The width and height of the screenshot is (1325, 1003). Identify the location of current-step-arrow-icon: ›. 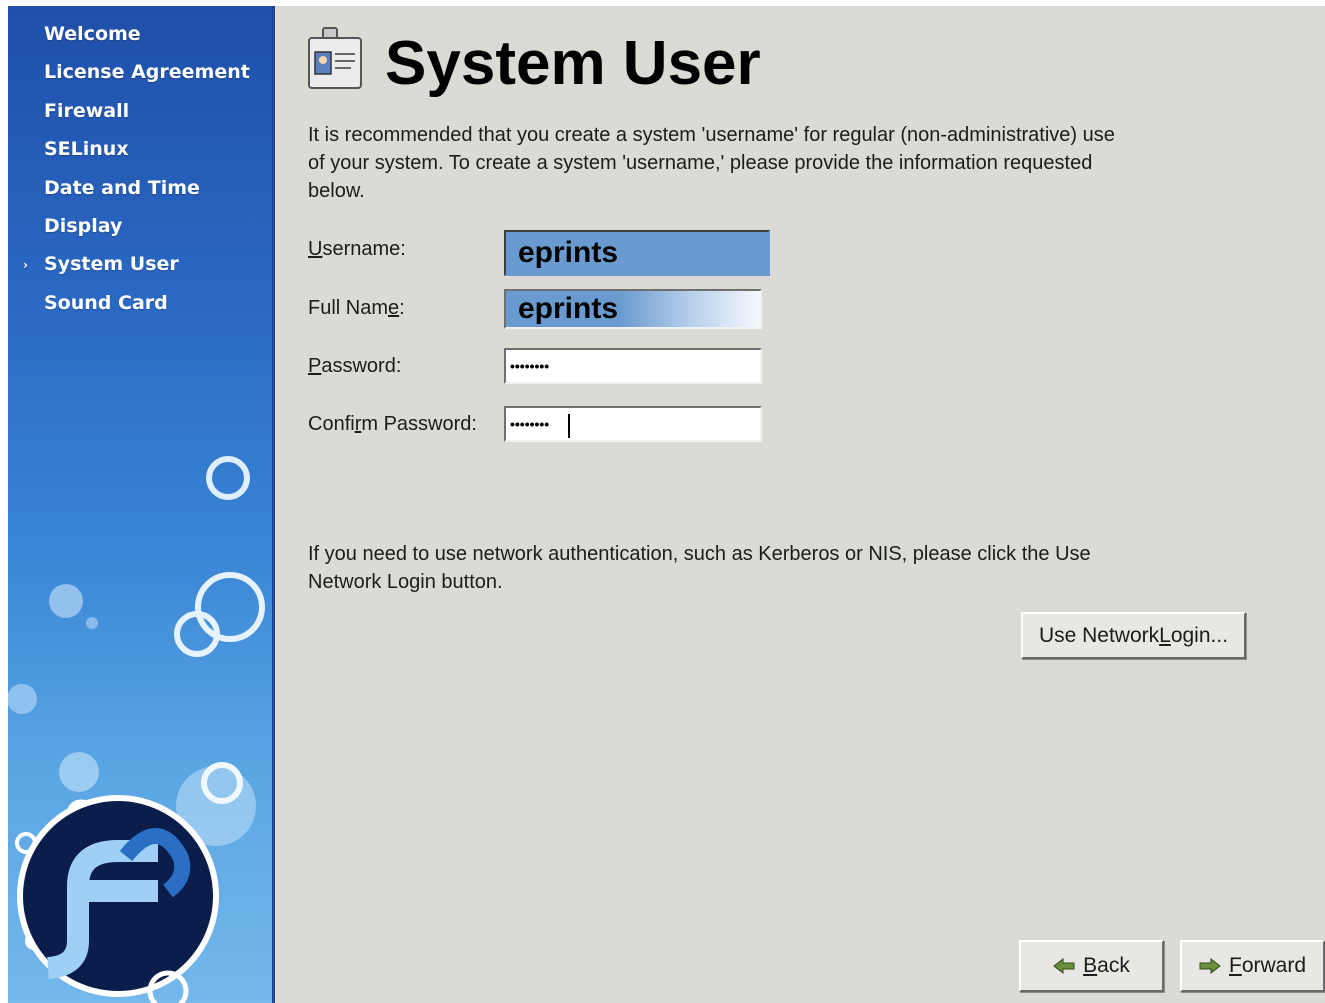
(25, 265).